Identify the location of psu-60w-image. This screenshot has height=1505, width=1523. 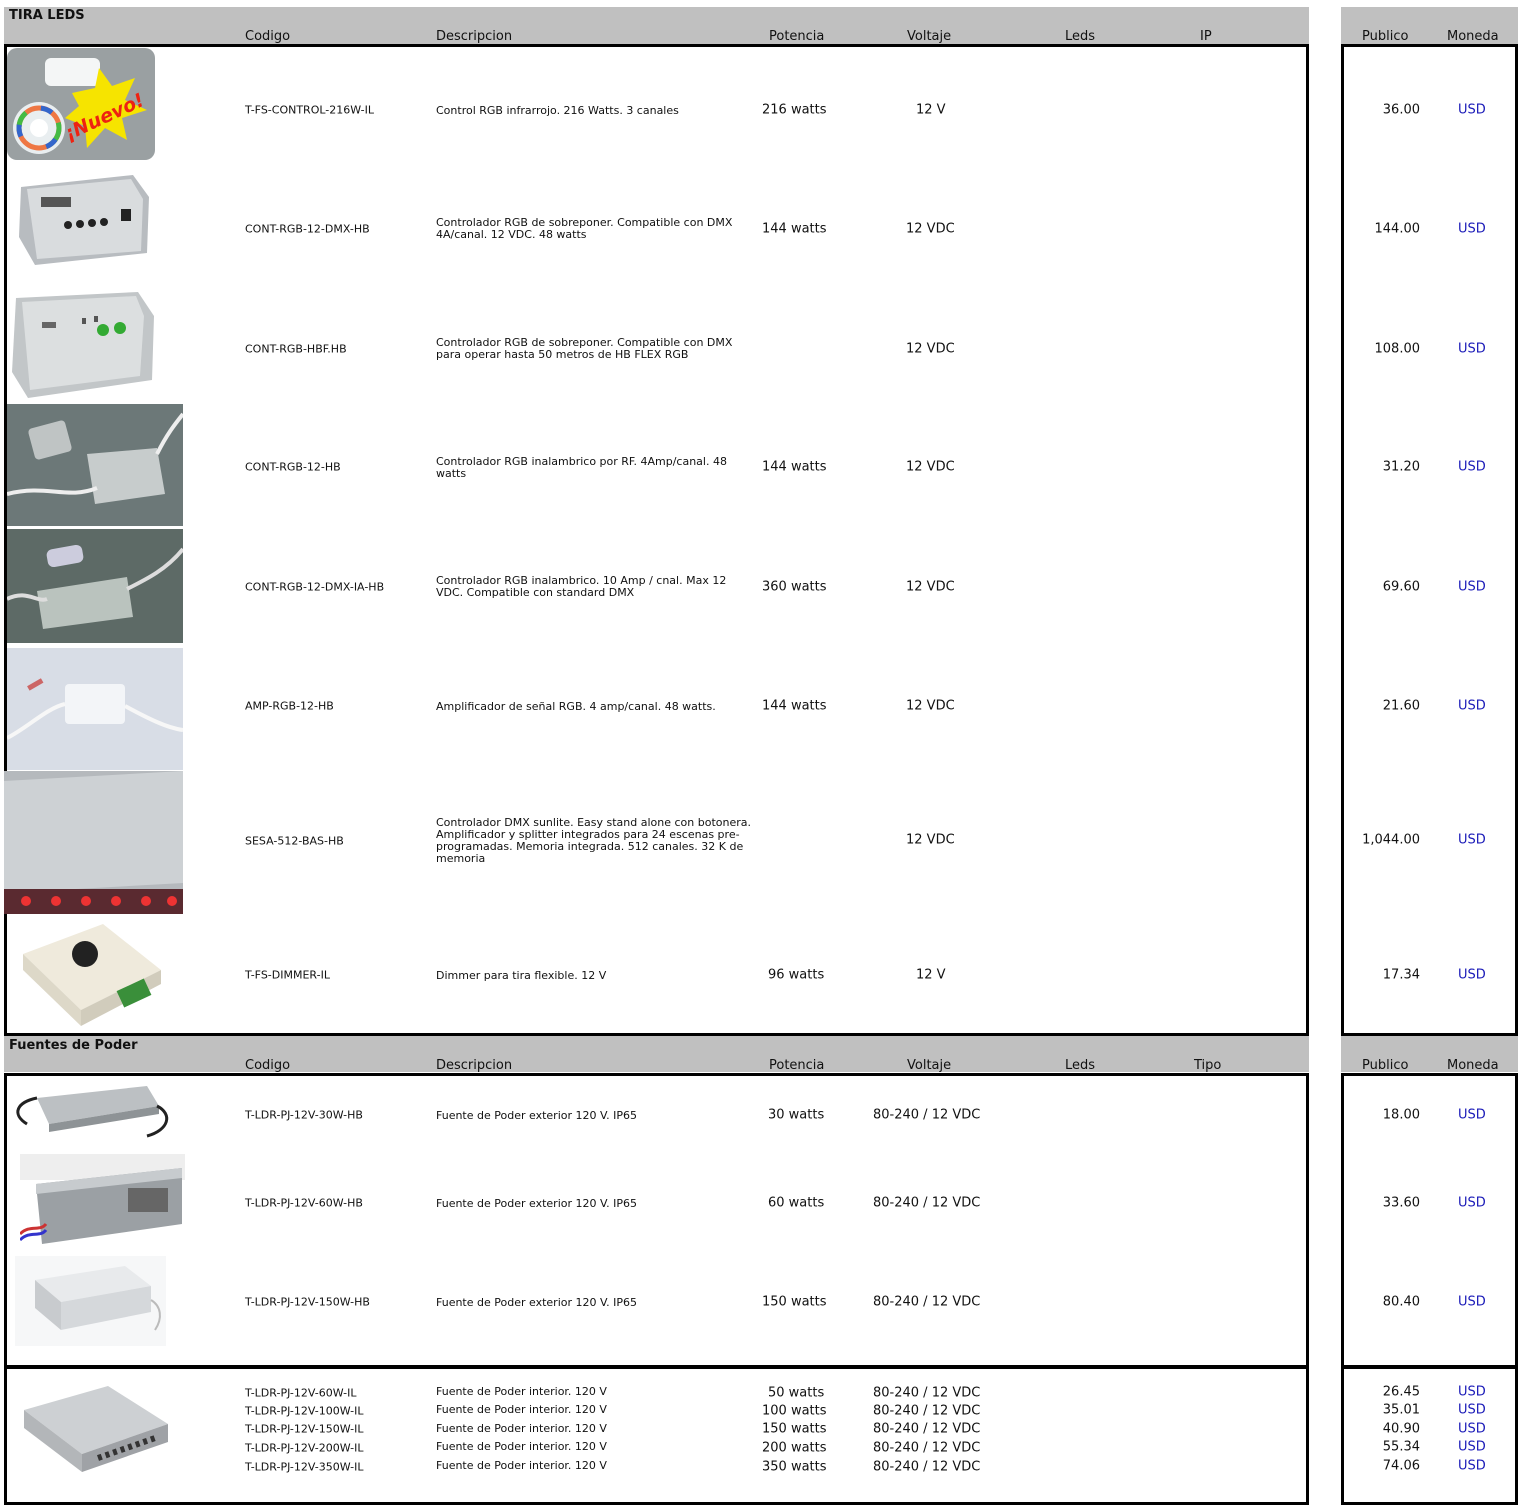
(102, 1203).